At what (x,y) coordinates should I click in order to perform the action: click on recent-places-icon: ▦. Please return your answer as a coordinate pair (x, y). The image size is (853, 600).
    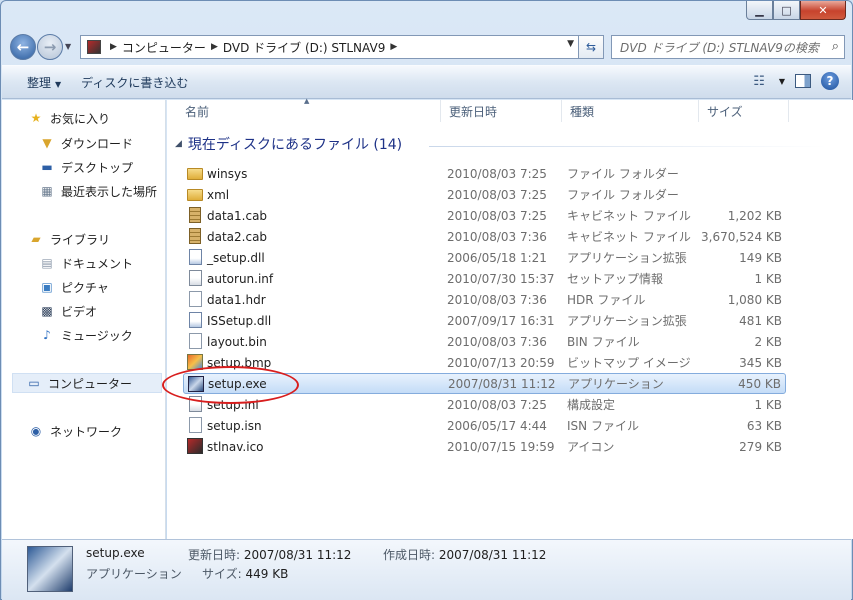
    Looking at the image, I should click on (47, 191).